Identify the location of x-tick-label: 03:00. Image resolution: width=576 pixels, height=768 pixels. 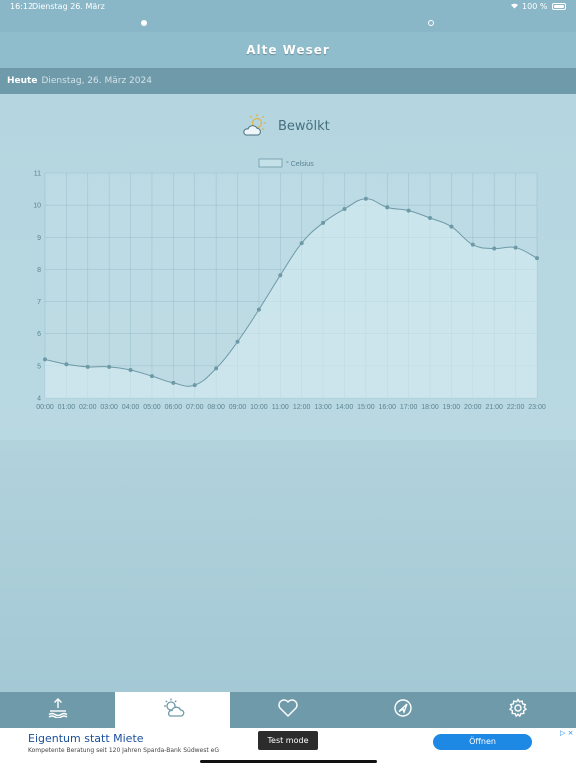
(109, 407).